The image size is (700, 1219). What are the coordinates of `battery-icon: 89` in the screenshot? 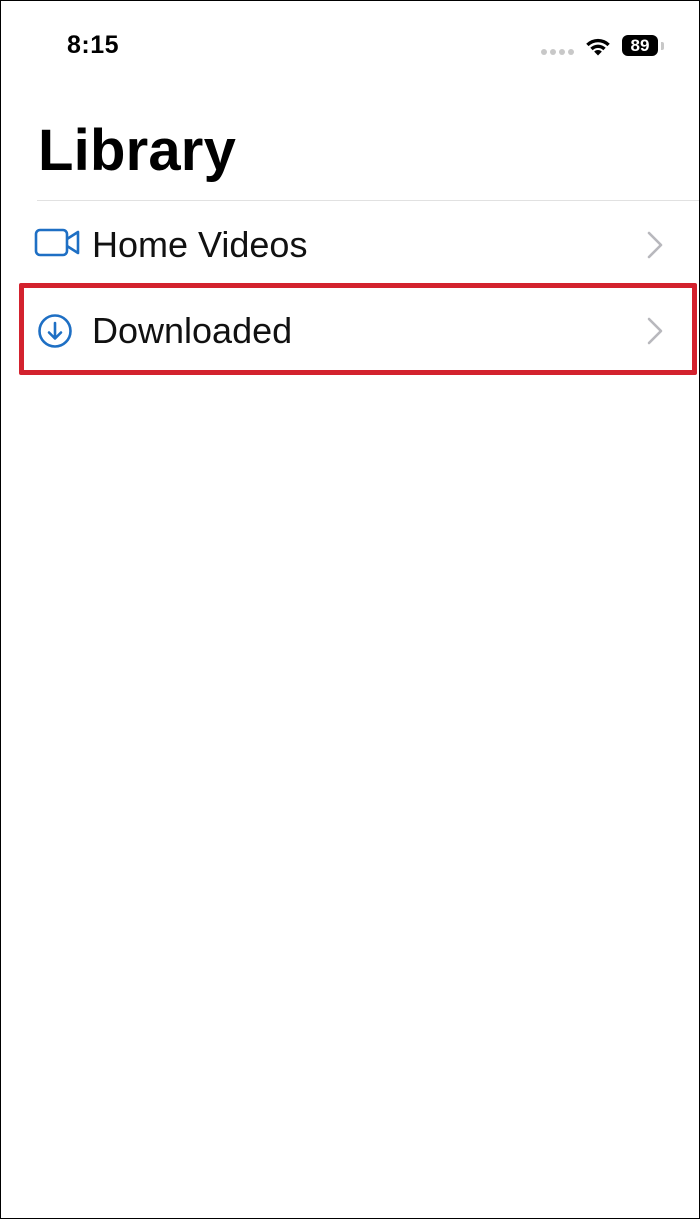 It's located at (640, 45).